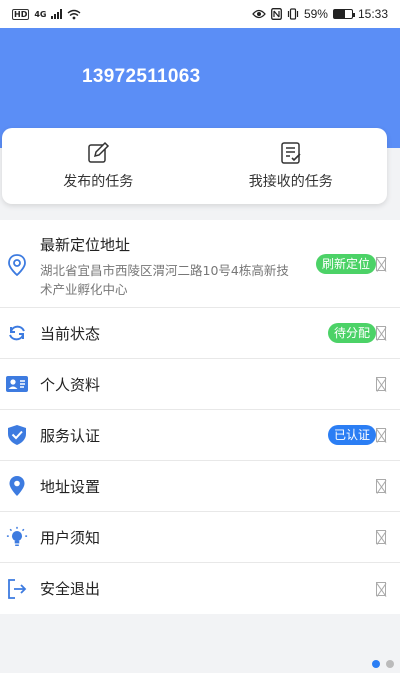 This screenshot has width=400, height=673. I want to click on logout-label: 安全退出, so click(70, 589).